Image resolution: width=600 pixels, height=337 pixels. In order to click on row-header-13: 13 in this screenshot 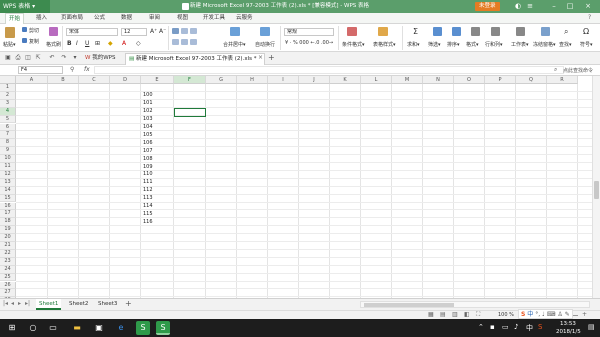, I will do `click(8, 182)`.